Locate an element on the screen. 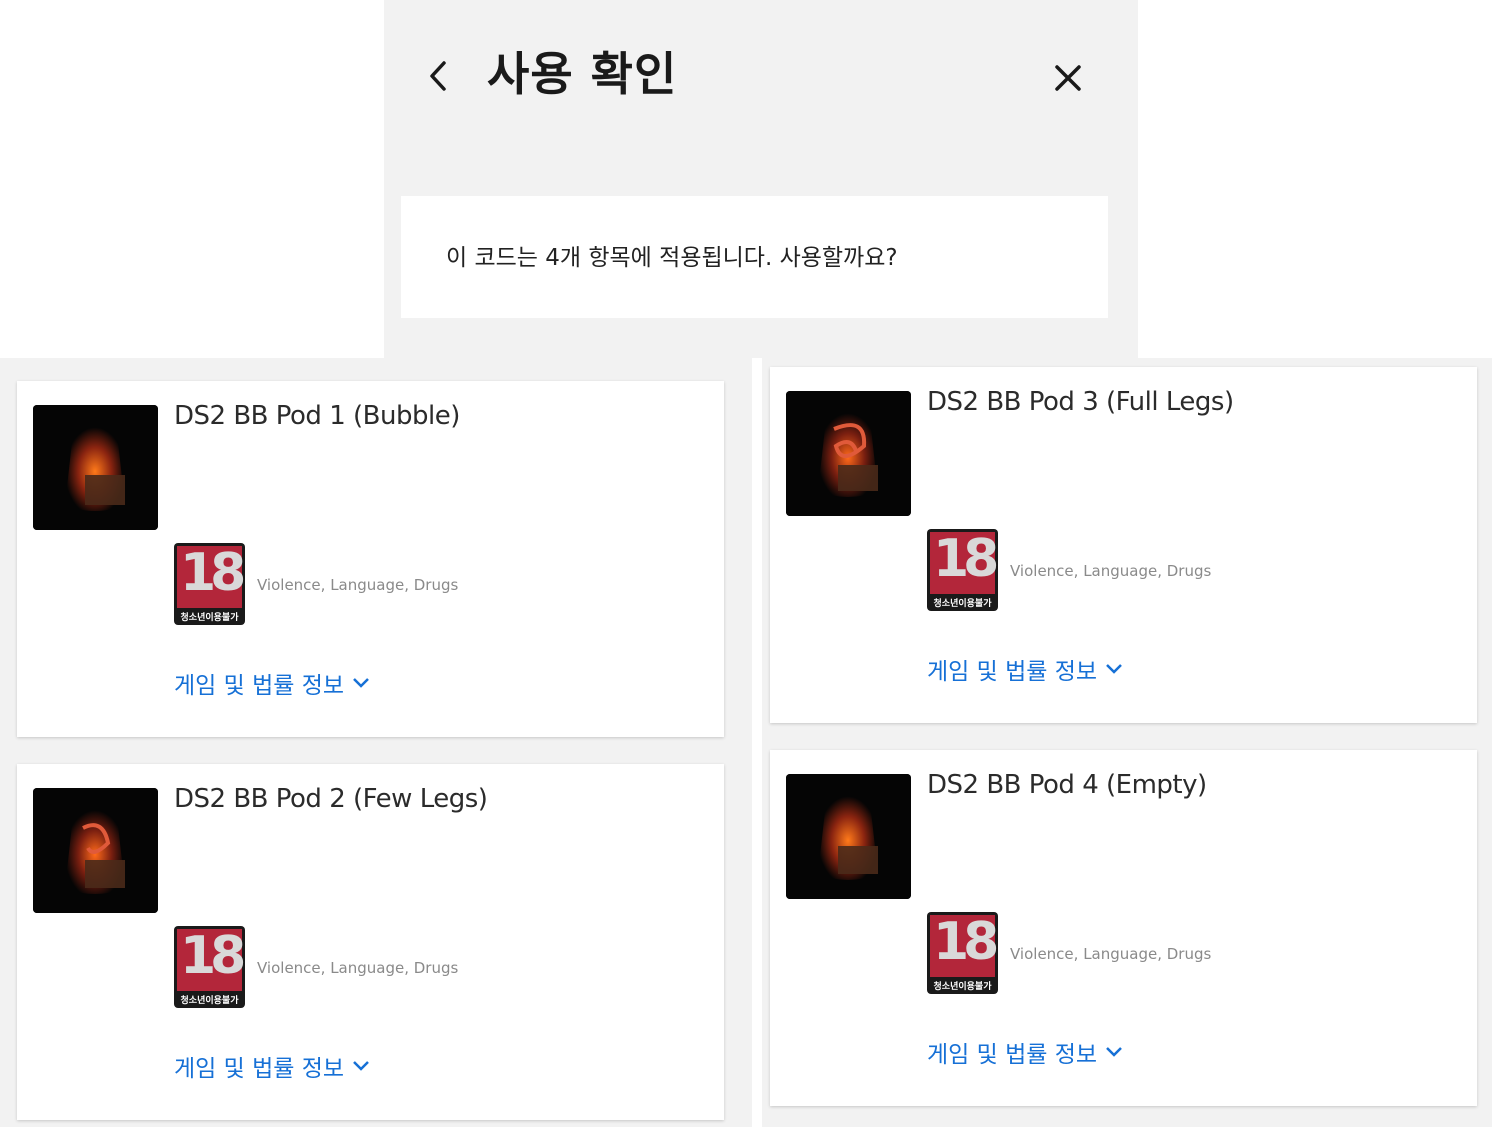  chevron-left-icon is located at coordinates (438, 76).